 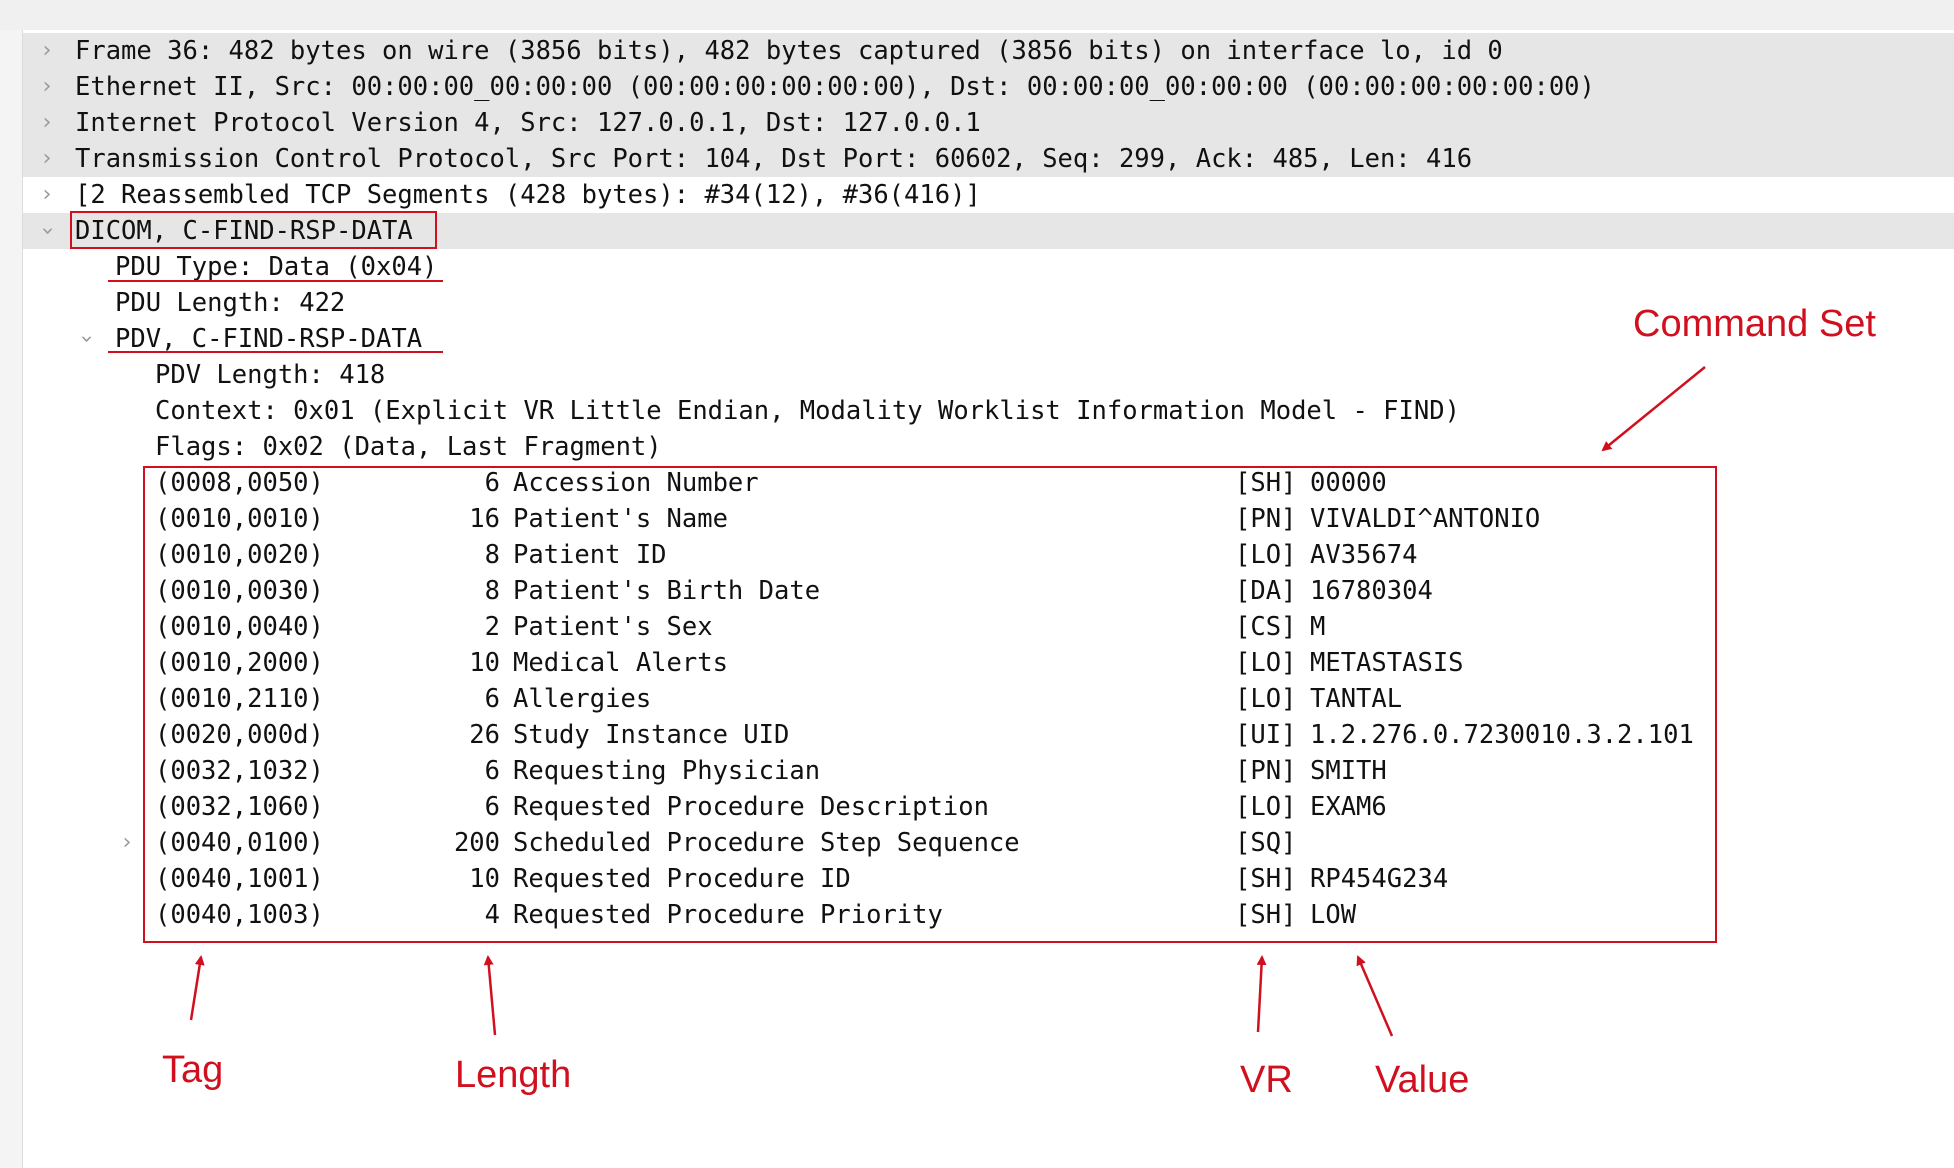 What do you see at coordinates (239, 519) in the screenshot?
I see `element-tag: (0010,0010)` at bounding box center [239, 519].